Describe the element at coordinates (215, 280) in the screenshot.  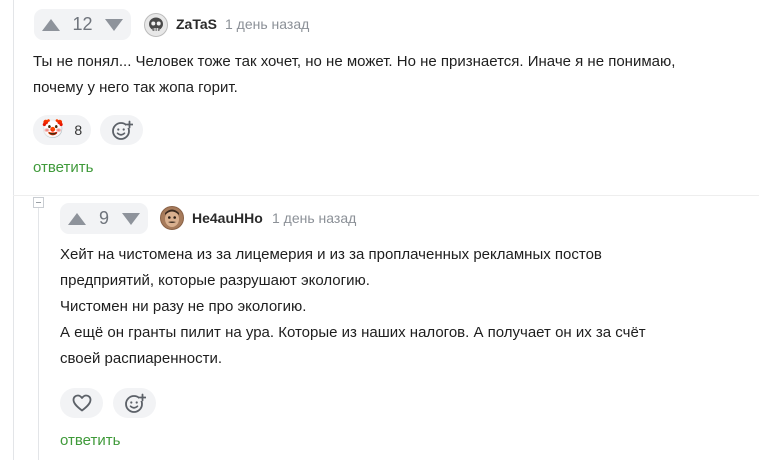
I see `comment-text-line: предприятий, которые разрушают экологию.` at that location.